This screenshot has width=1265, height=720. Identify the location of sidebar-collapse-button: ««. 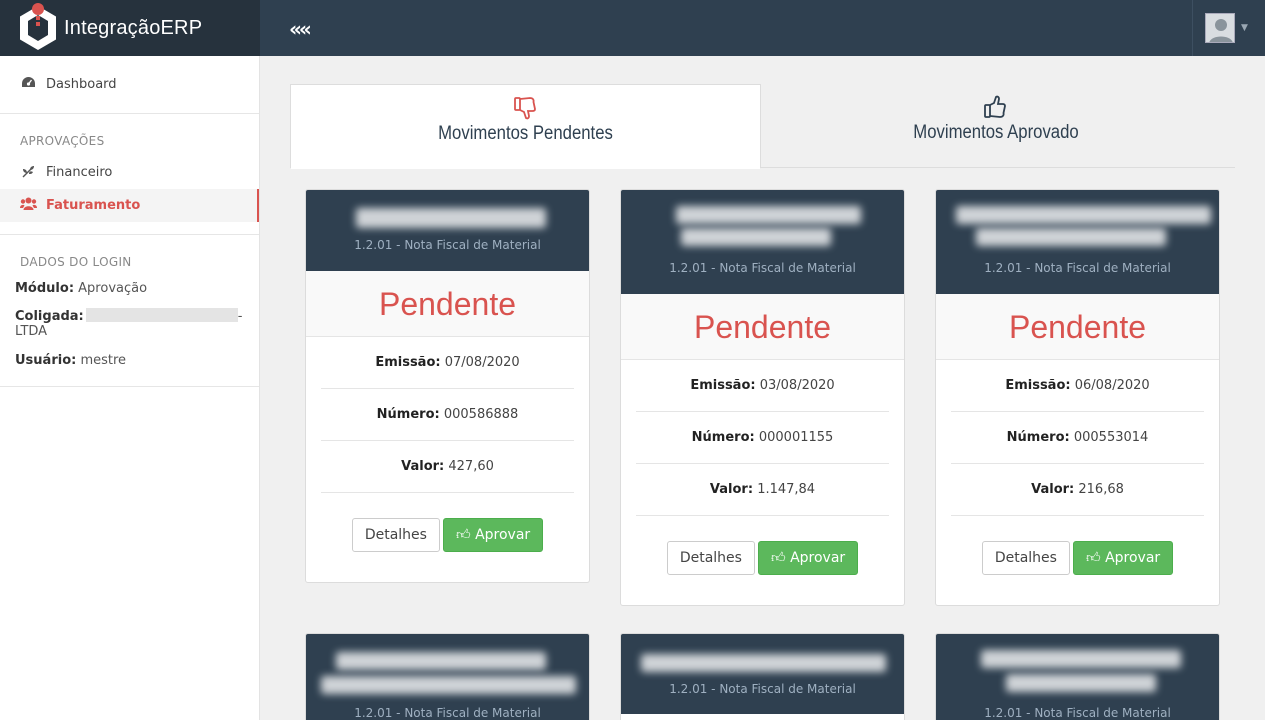
(300, 29).